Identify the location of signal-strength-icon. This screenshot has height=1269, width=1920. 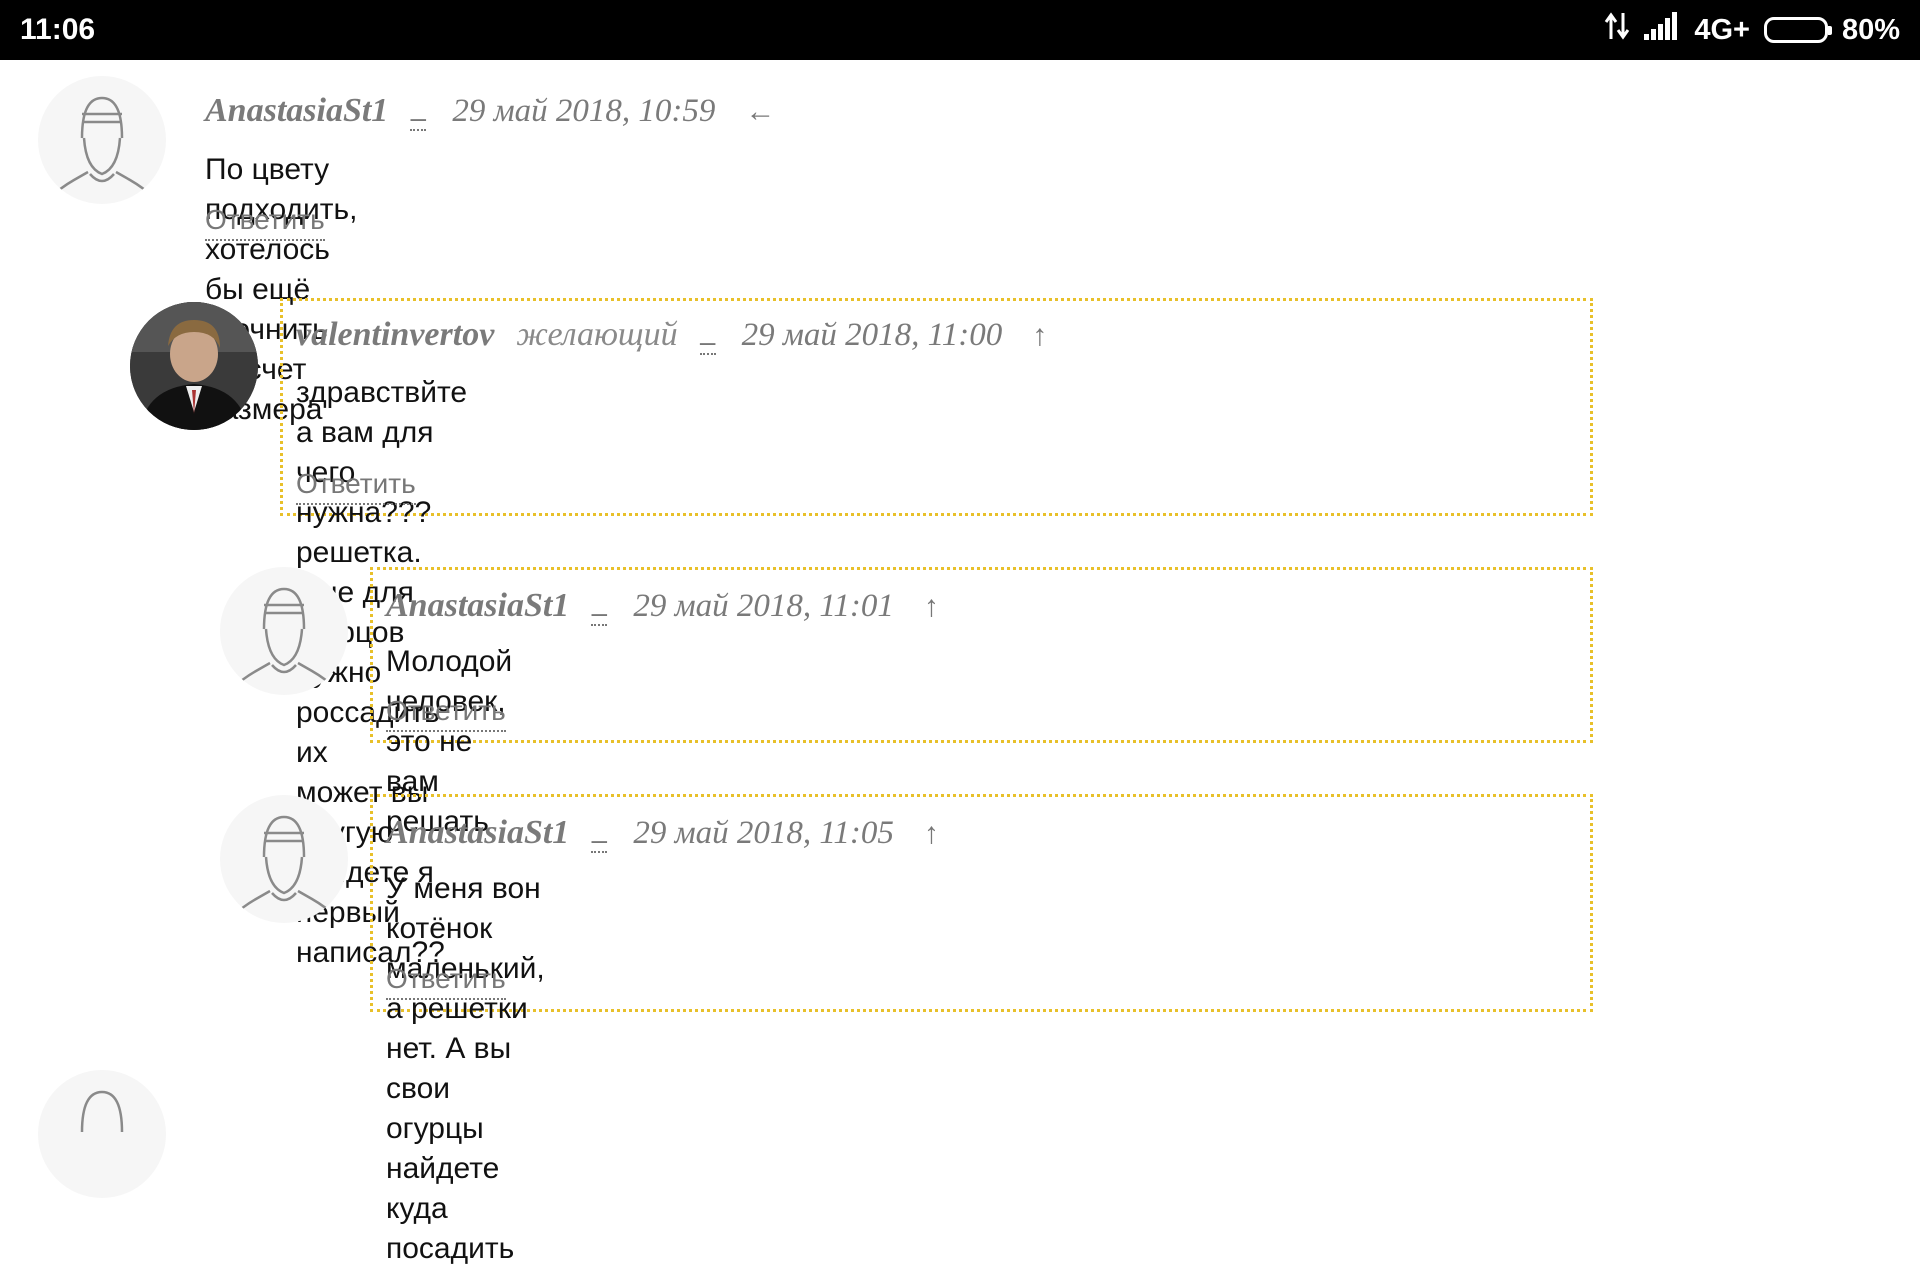
(1662, 30).